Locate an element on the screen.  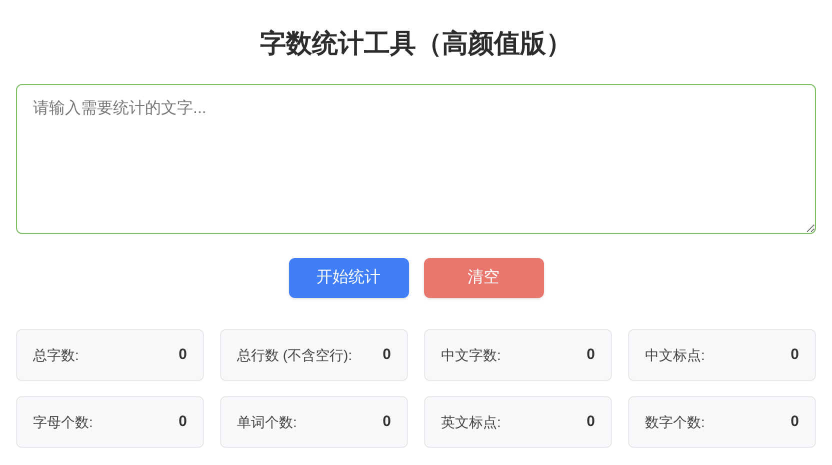
start-button: 开始统计 is located at coordinates (348, 278).